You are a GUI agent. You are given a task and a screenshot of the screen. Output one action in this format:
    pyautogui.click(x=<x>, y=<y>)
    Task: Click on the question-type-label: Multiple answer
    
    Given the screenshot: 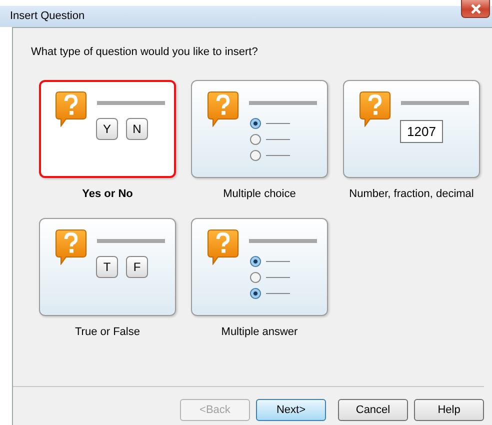 What is the action you would take?
    pyautogui.click(x=259, y=332)
    